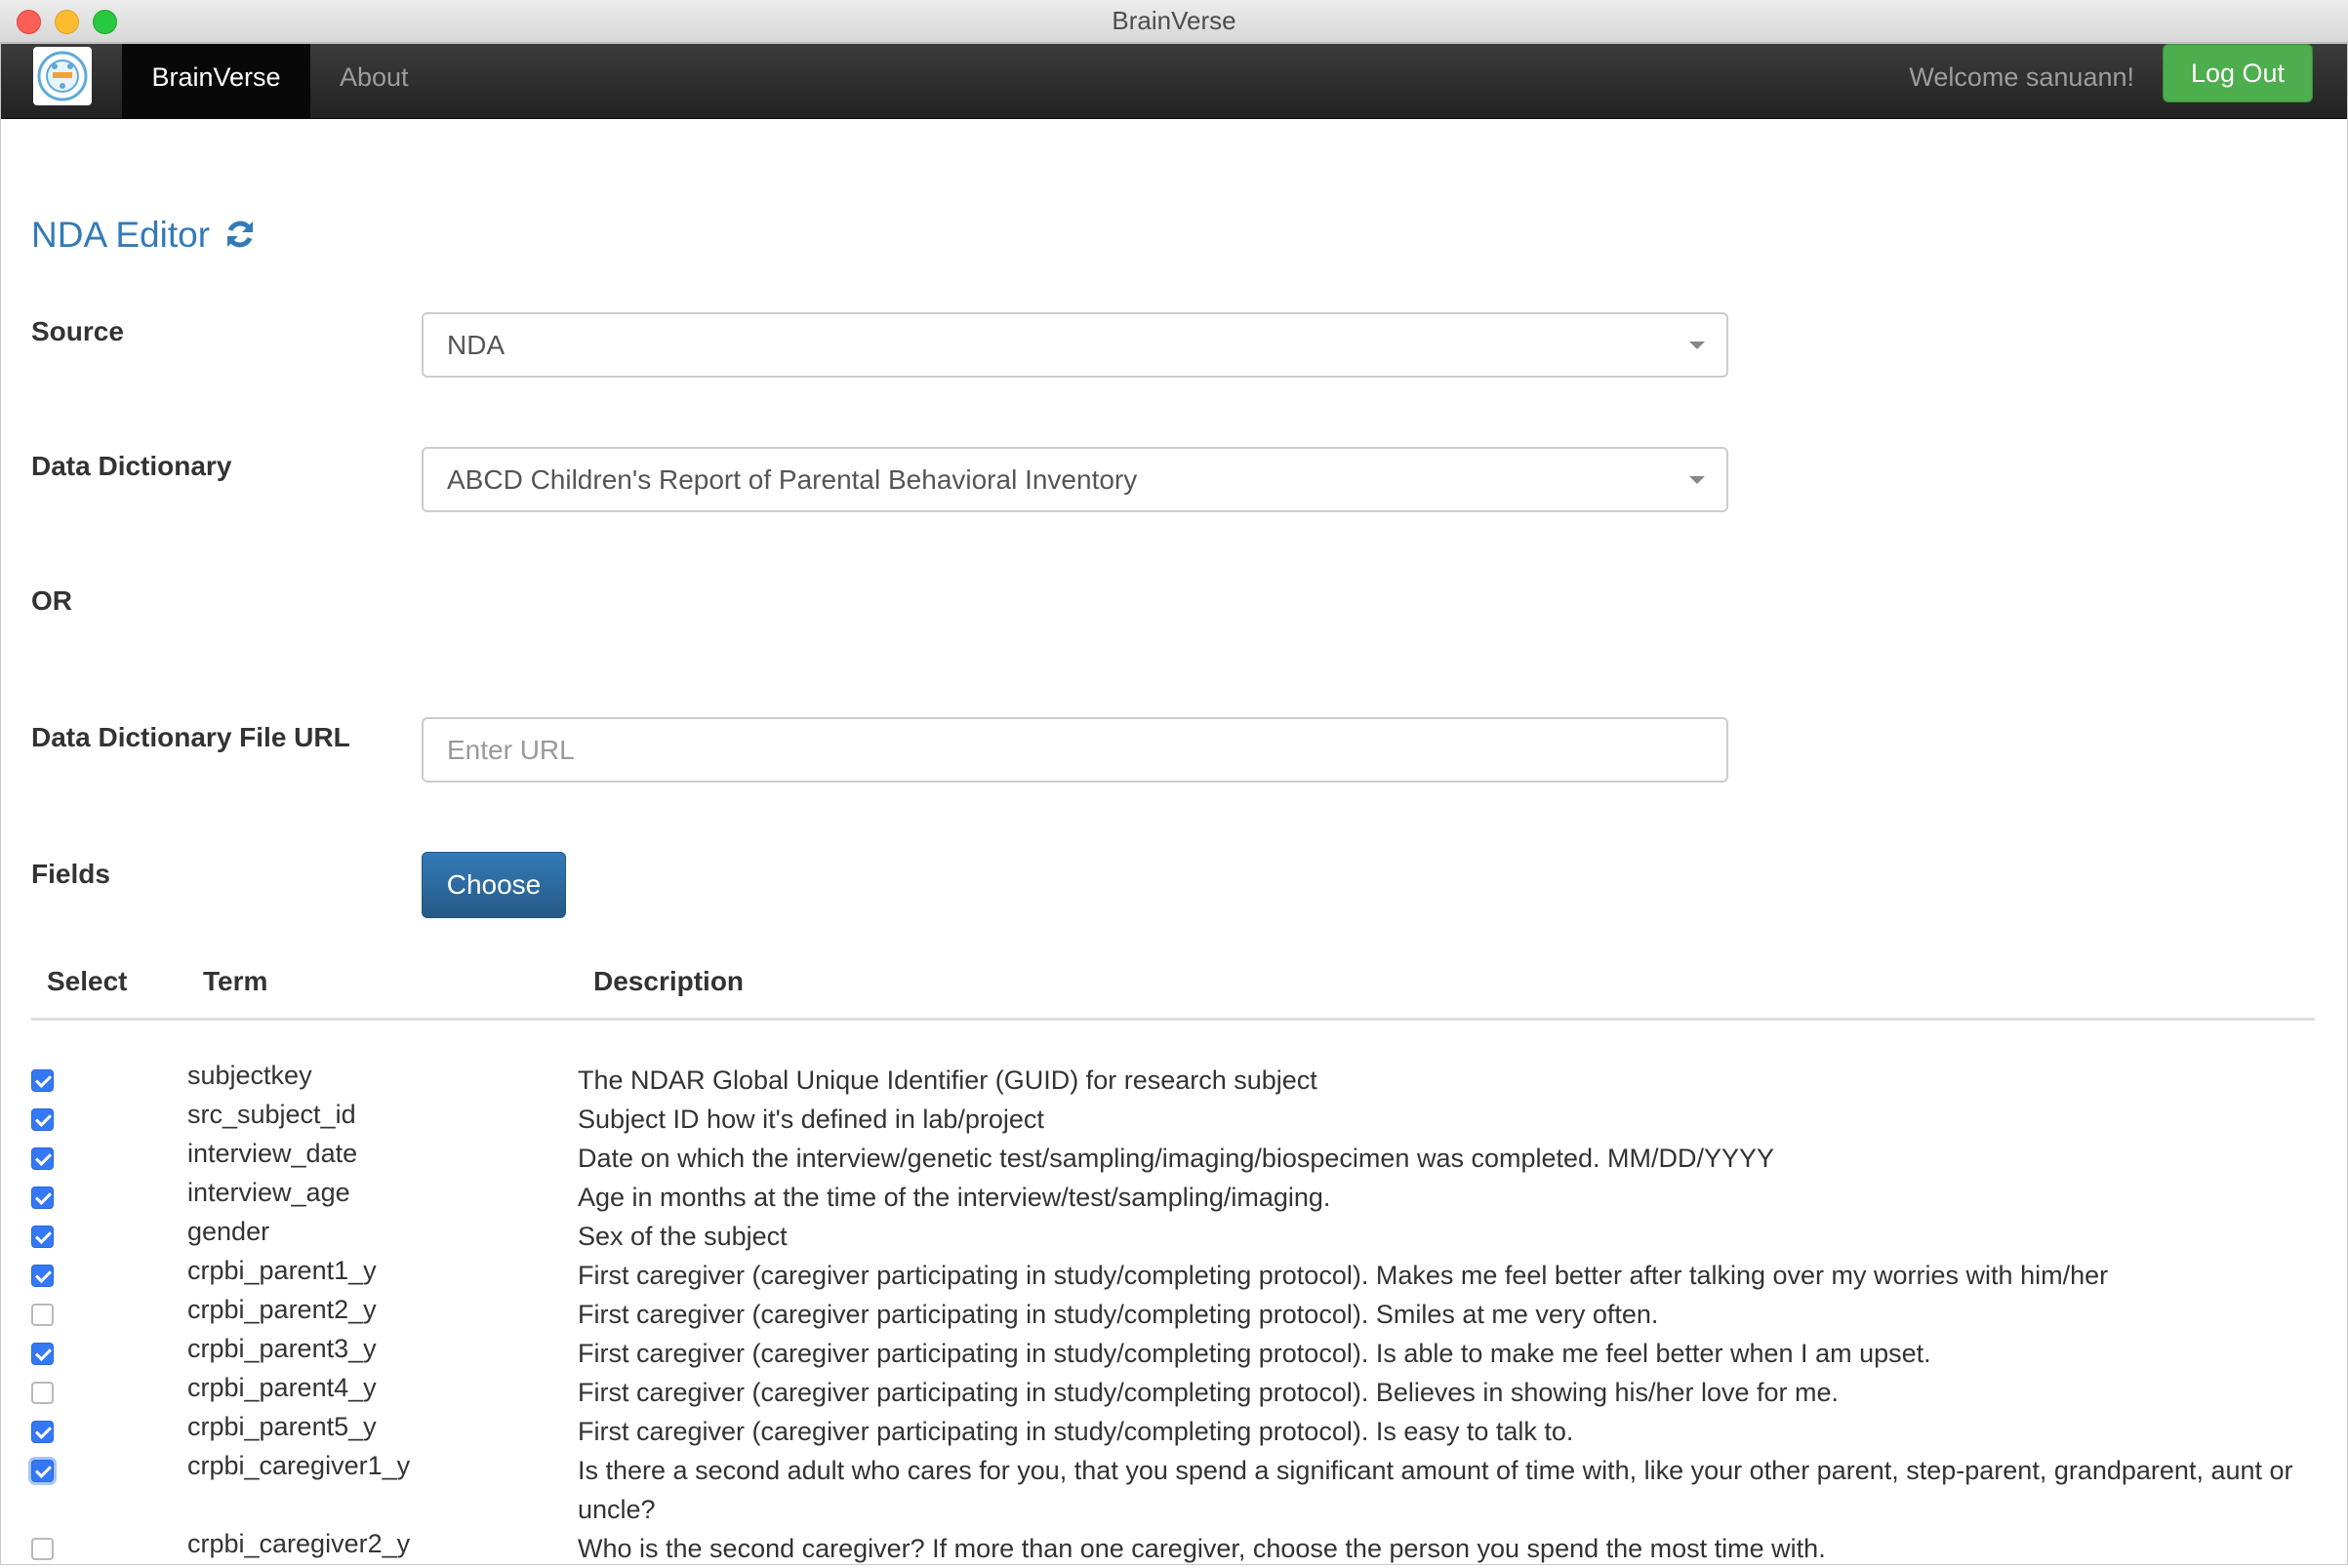 The width and height of the screenshot is (2348, 1568). What do you see at coordinates (669, 981) in the screenshot?
I see `column-header-description: Description` at bounding box center [669, 981].